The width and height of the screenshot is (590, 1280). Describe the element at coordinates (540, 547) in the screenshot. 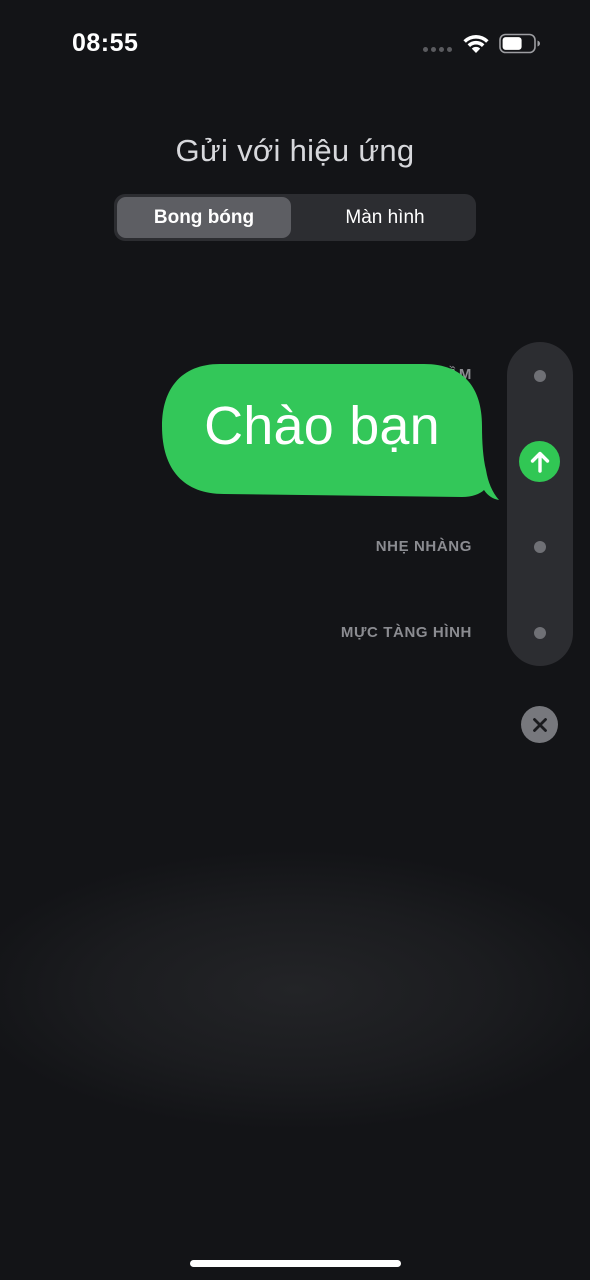

I see `effect-option-gentle-dot` at that location.